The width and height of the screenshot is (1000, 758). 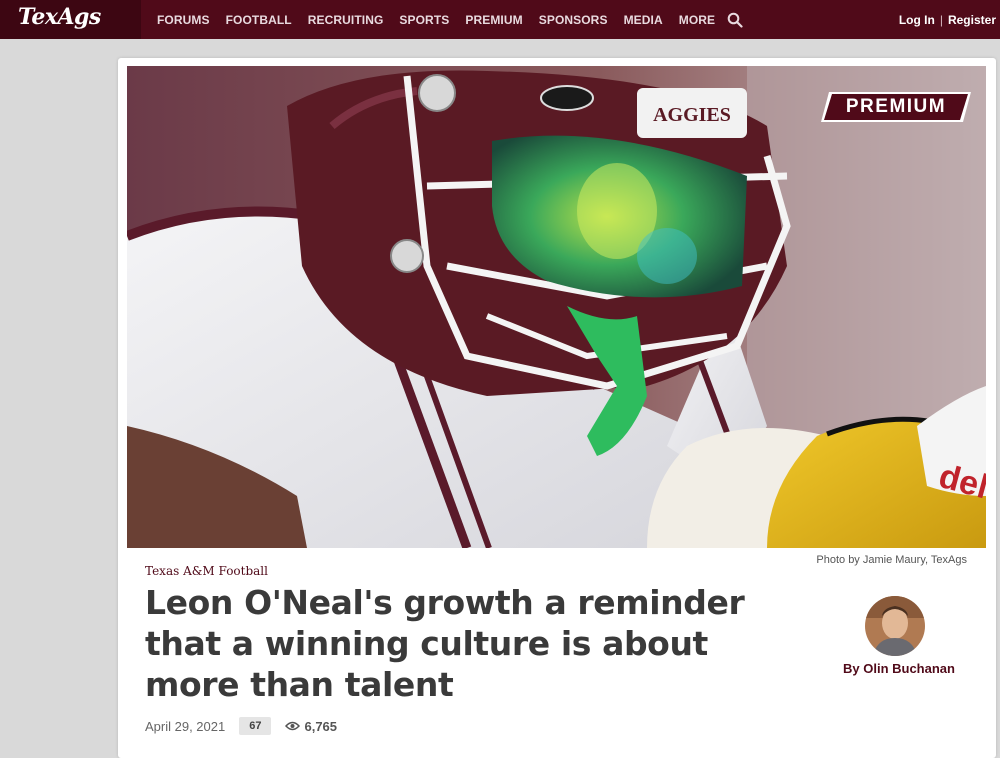 I want to click on comment-count-badge: 67, so click(x=255, y=726).